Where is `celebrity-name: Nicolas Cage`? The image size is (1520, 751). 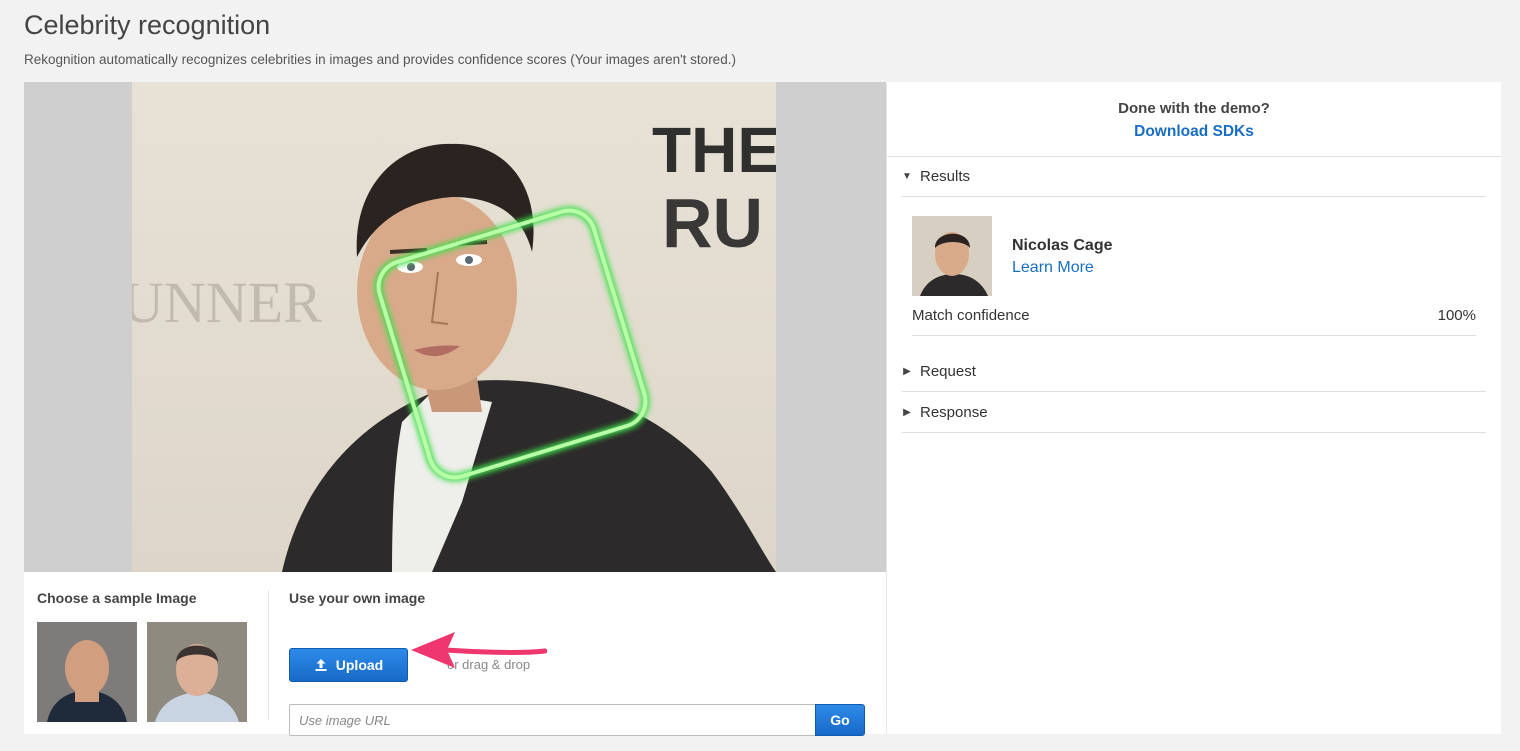 celebrity-name: Nicolas Cage is located at coordinates (1062, 245).